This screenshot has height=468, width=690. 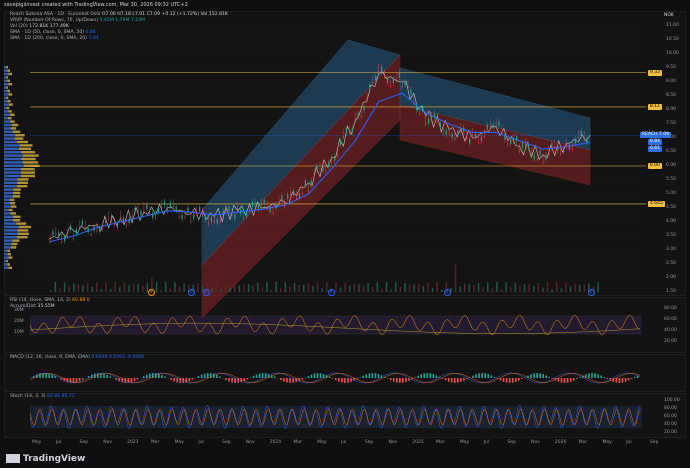 What do you see at coordinates (671, 179) in the screenshot?
I see `price-tick-label: 5.50` at bounding box center [671, 179].